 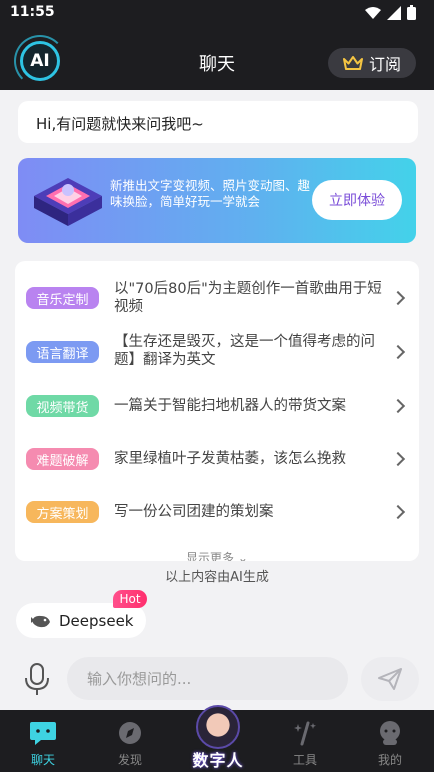 What do you see at coordinates (40, 621) in the screenshot?
I see `whale-icon` at bounding box center [40, 621].